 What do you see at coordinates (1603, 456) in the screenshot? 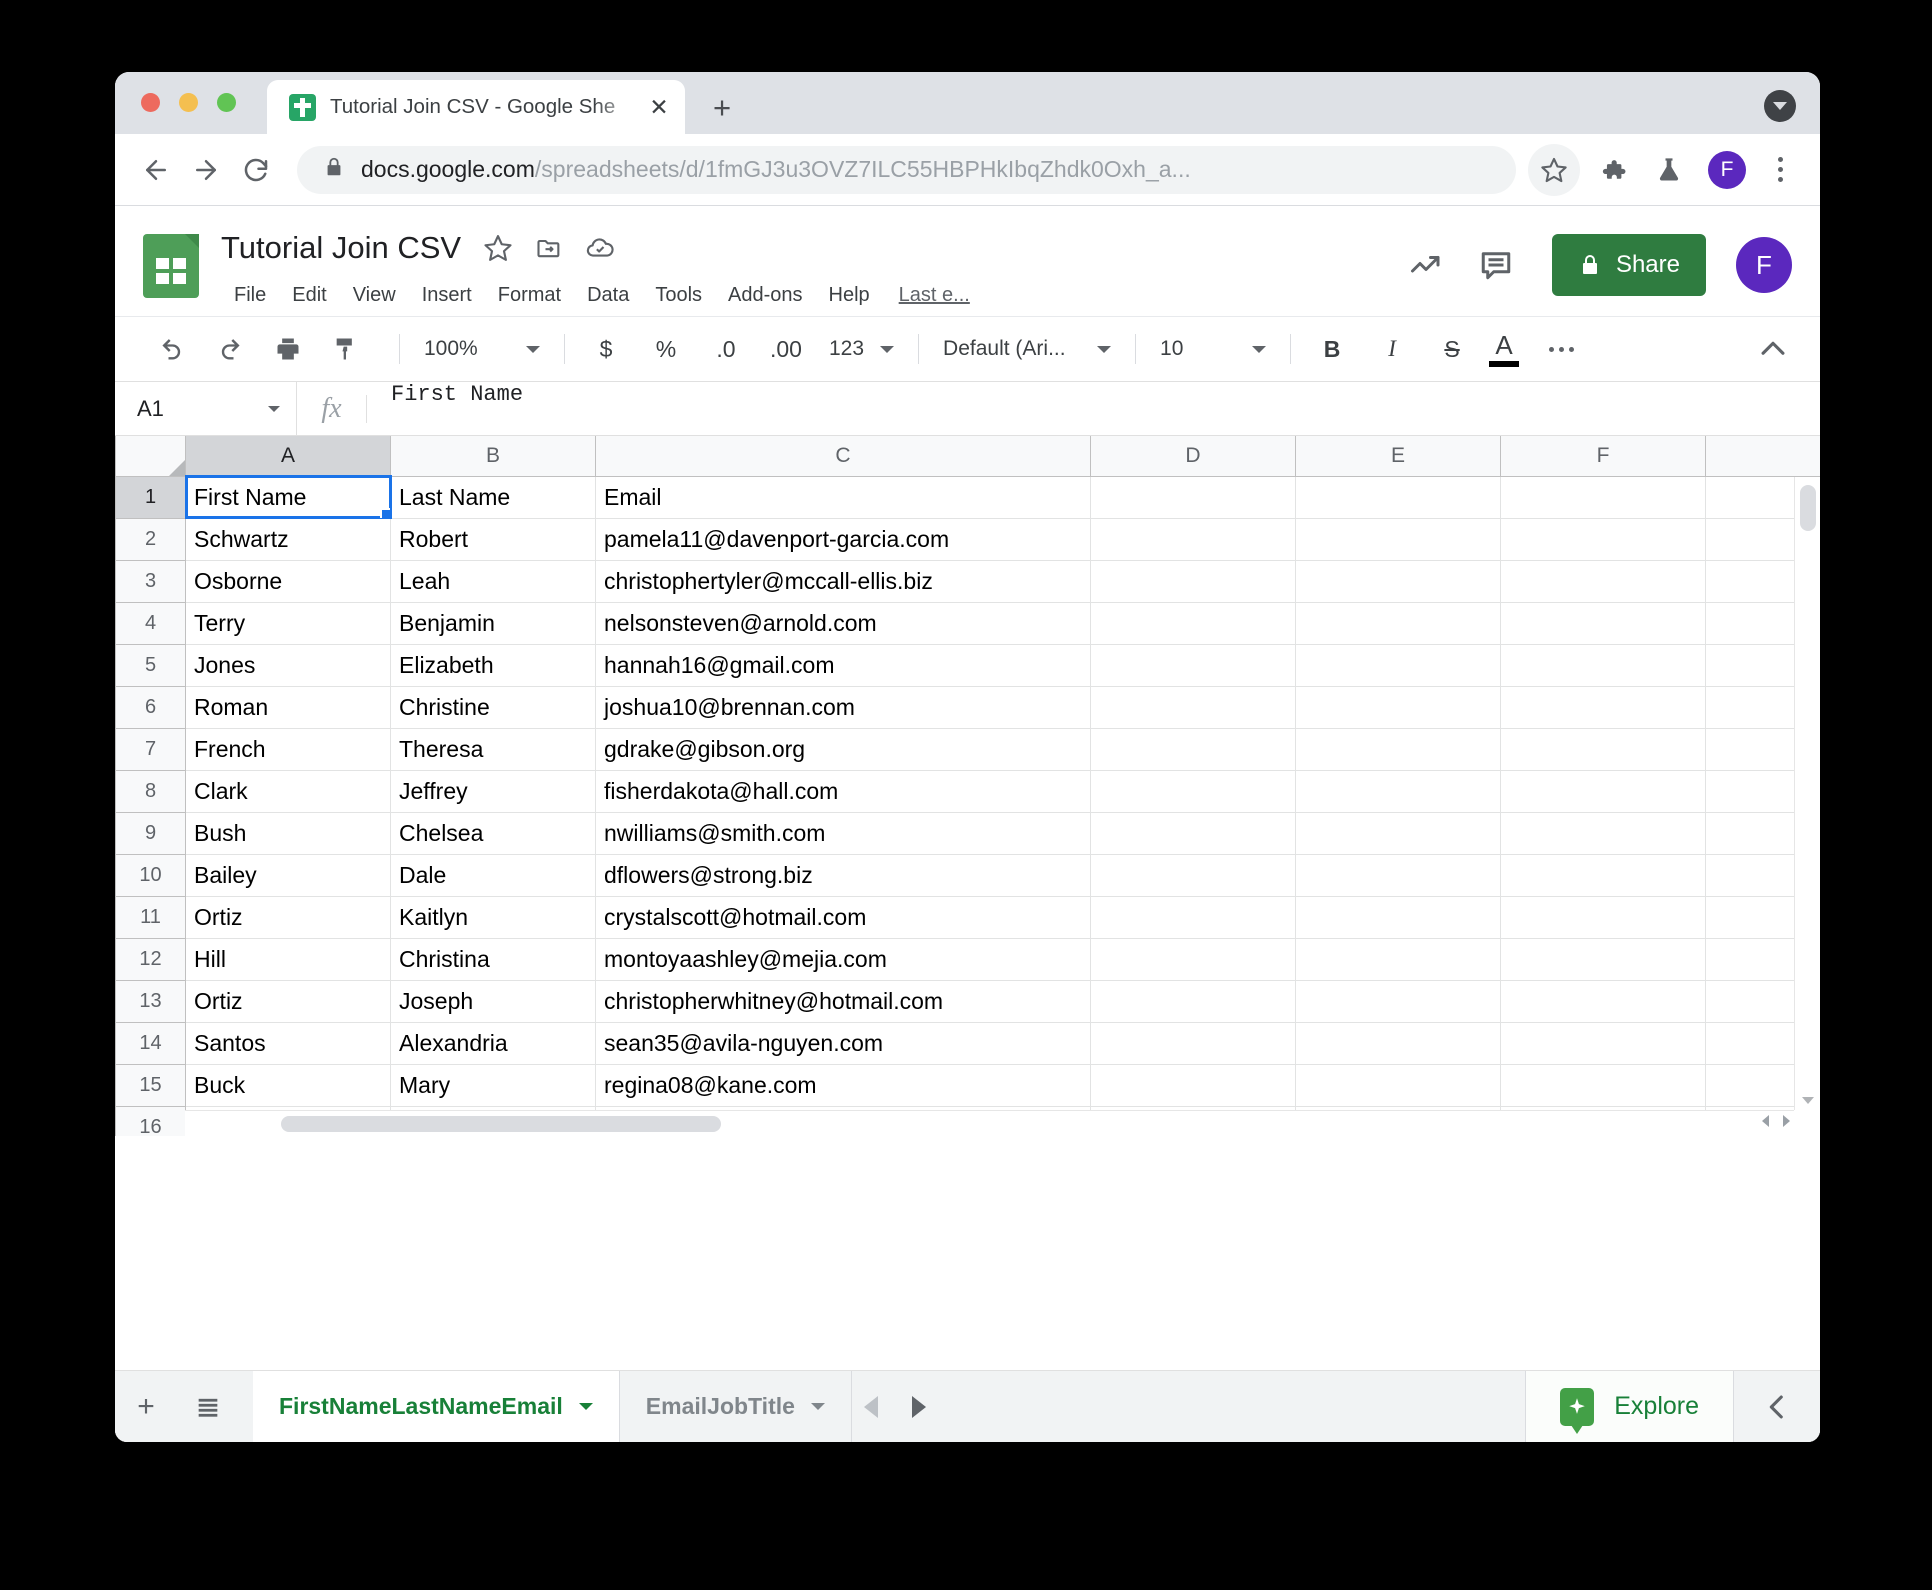
I see `column-header-f: F` at bounding box center [1603, 456].